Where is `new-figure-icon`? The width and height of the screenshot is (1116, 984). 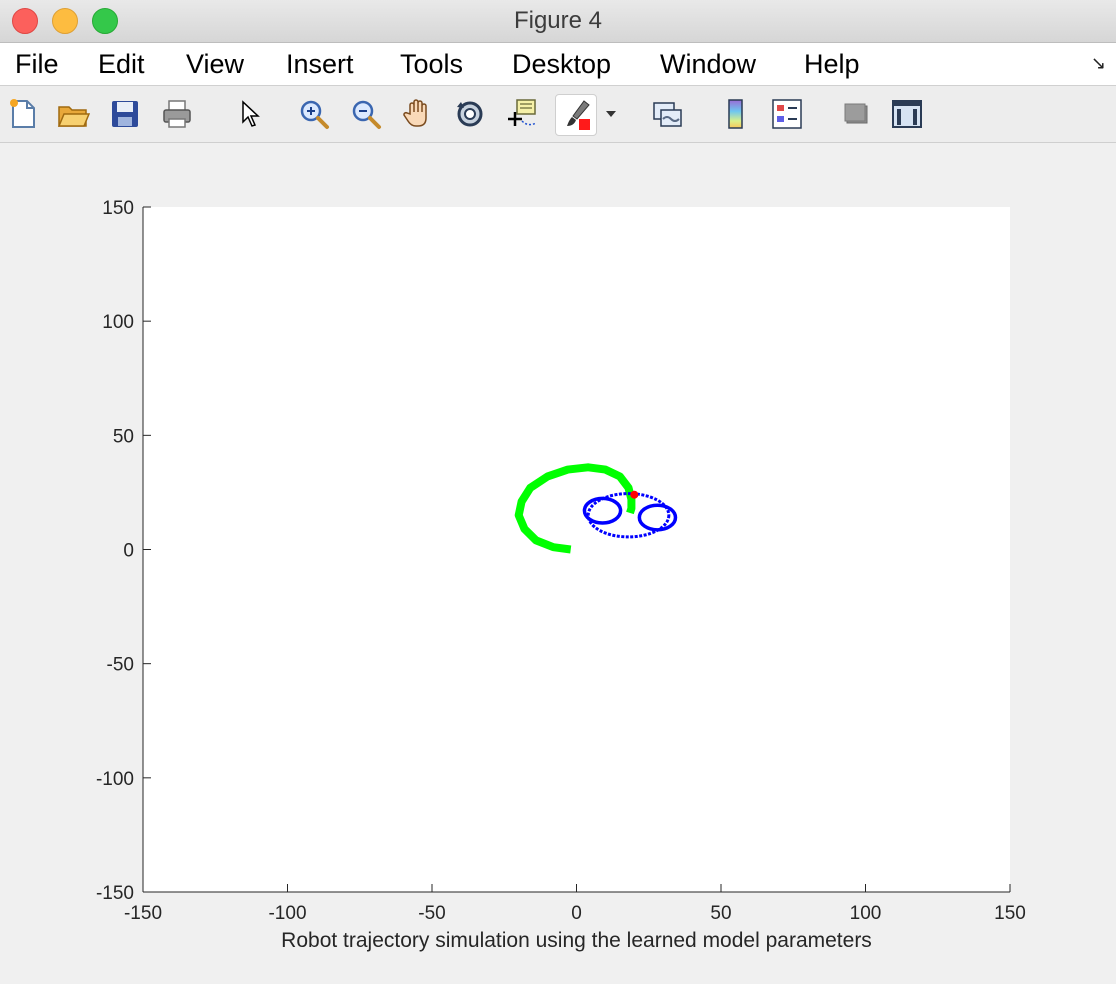
new-figure-icon is located at coordinates (23, 114).